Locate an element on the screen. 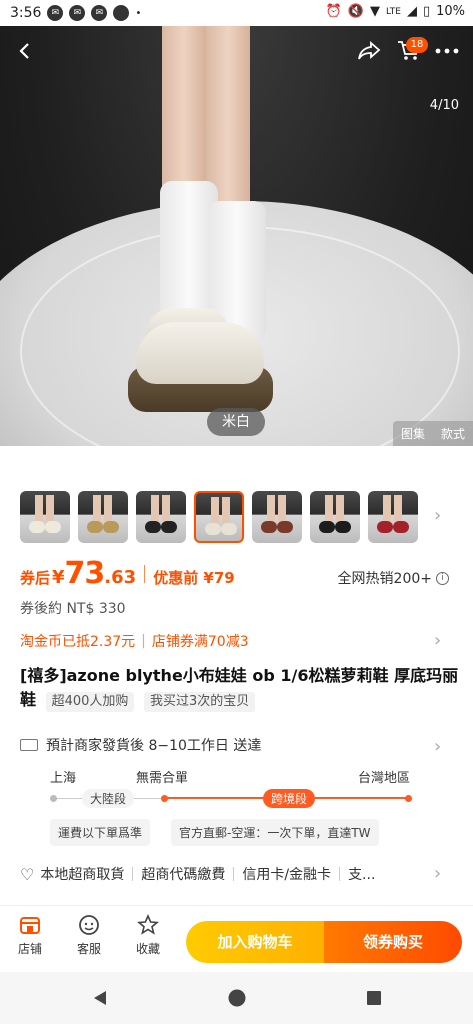 Image resolution: width=473 pixels, height=1024 pixels. shipping-estimate-row: 預計商家發貨後 8−10工作日 送達 is located at coordinates (140, 745).